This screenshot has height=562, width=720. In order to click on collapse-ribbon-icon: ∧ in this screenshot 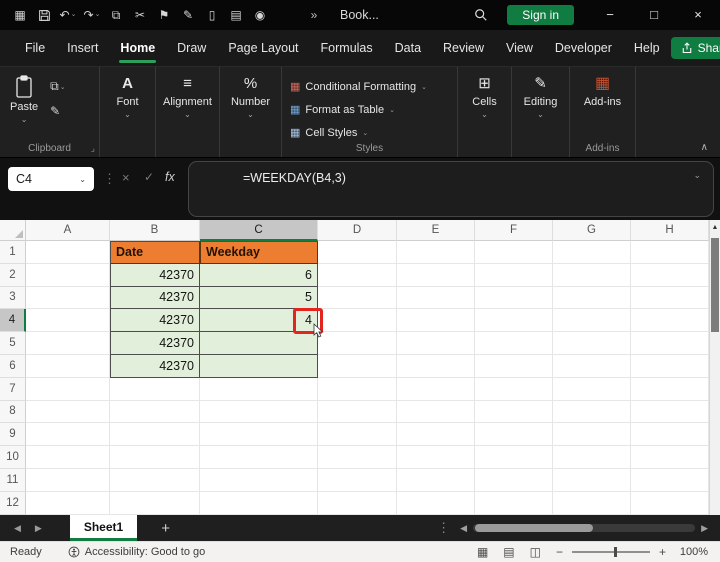, I will do `click(704, 147)`.